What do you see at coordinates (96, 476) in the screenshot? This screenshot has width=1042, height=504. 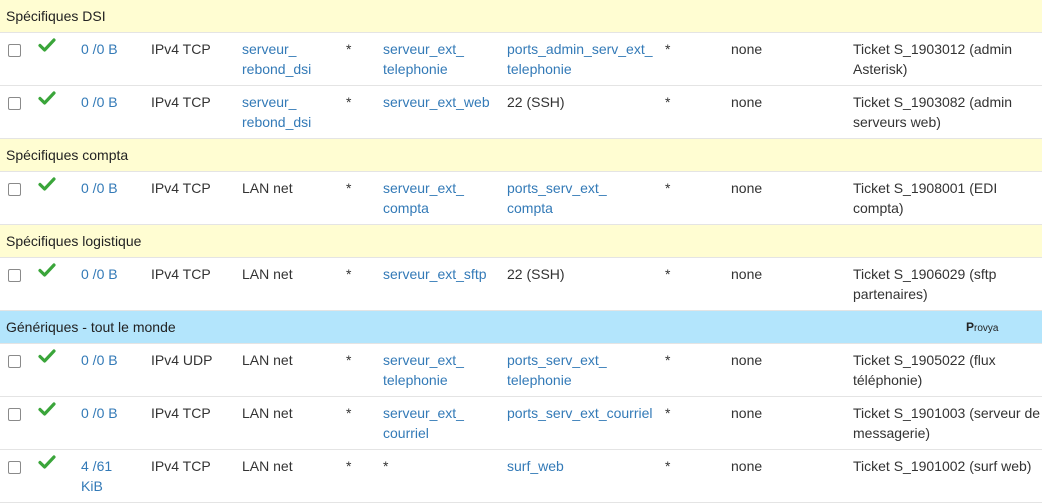 I see `states-link: 4 /61 KiB` at bounding box center [96, 476].